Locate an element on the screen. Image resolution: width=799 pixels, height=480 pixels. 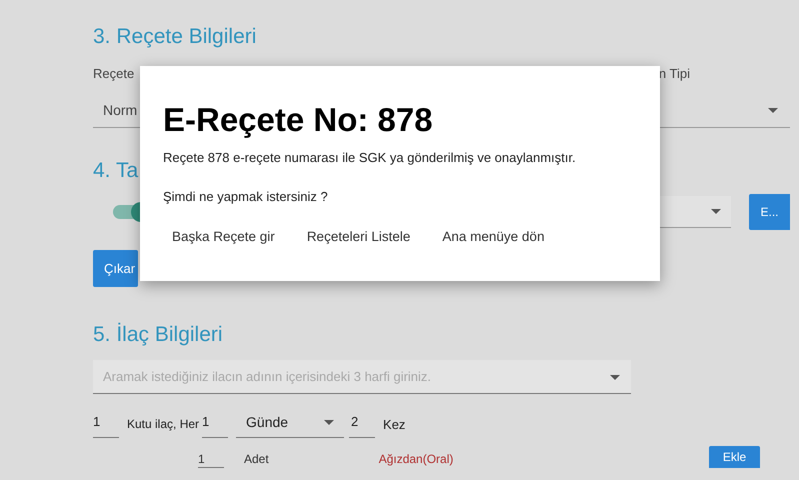
dialog-title: E-Reçete No: 878 is located at coordinates (298, 120).